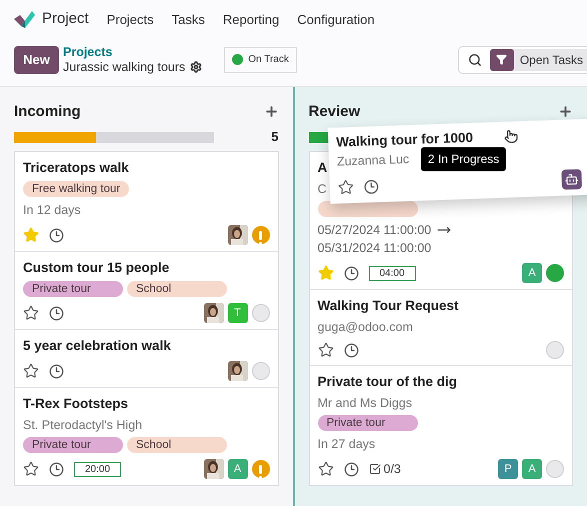 This screenshot has width=587, height=506. What do you see at coordinates (96, 268) in the screenshot?
I see `task-title: Custom tour 15 people` at bounding box center [96, 268].